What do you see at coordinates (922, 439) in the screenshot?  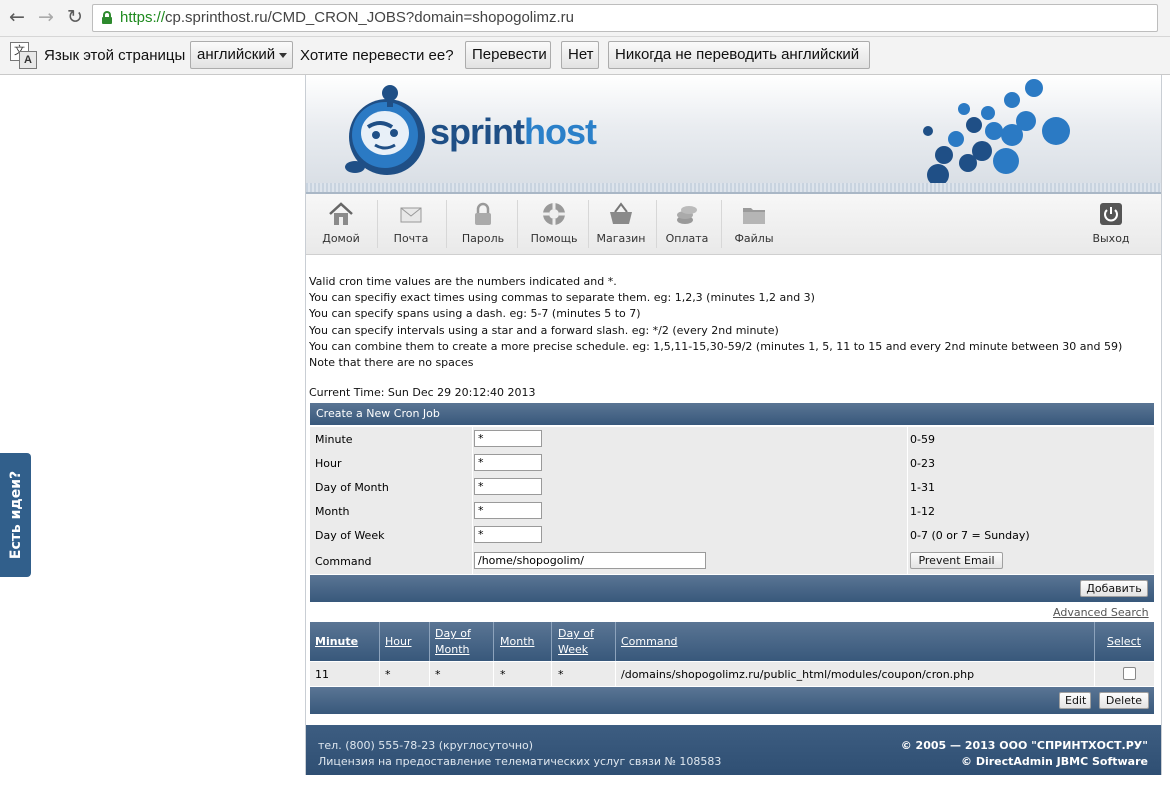 I see `range-hint: 0-59` at bounding box center [922, 439].